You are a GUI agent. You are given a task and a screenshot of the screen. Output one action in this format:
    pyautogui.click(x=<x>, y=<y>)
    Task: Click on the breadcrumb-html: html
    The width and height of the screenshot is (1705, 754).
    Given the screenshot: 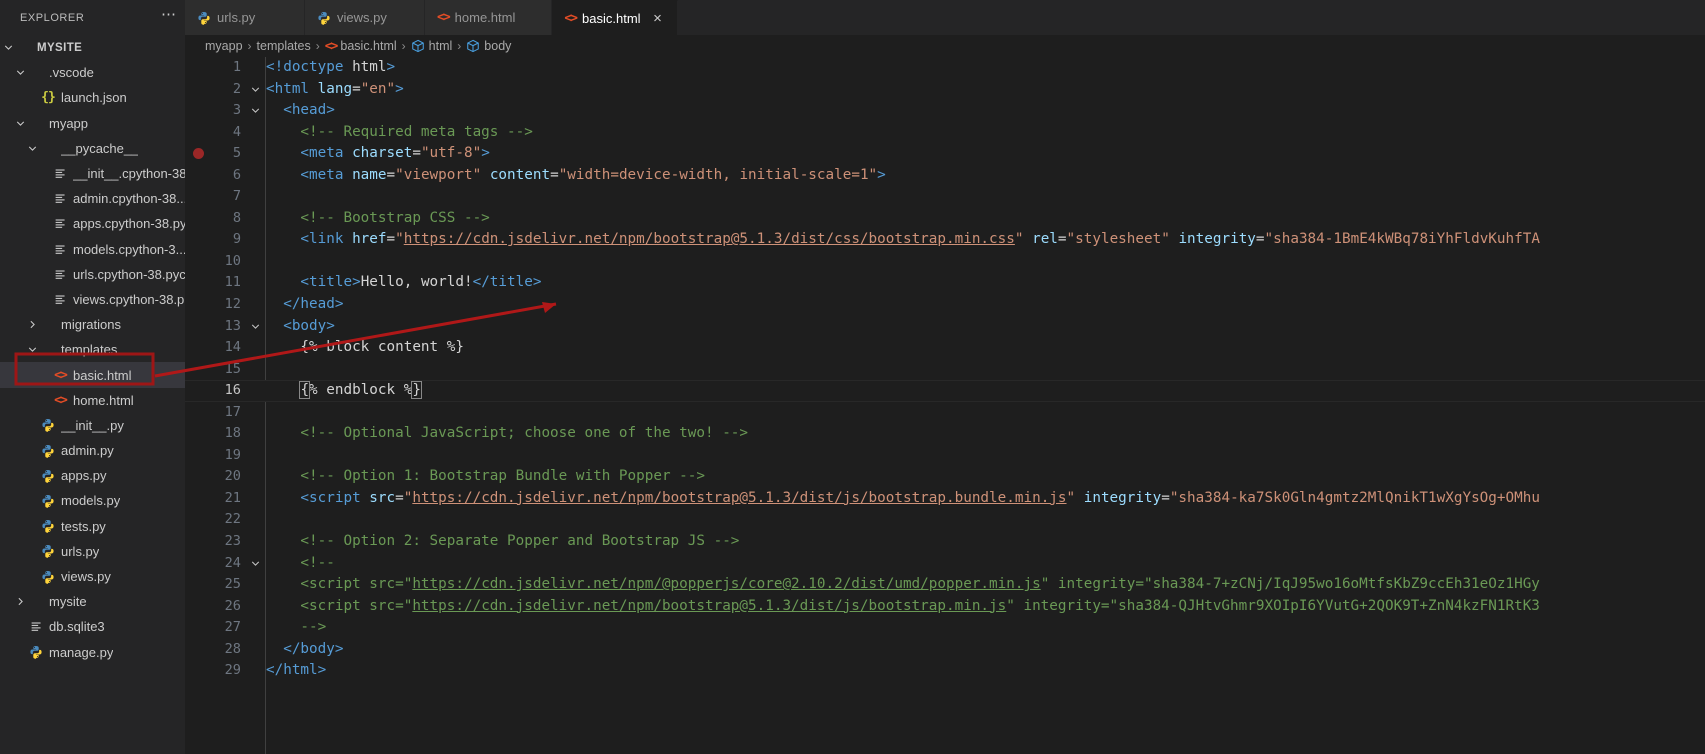 What is the action you would take?
    pyautogui.click(x=431, y=46)
    